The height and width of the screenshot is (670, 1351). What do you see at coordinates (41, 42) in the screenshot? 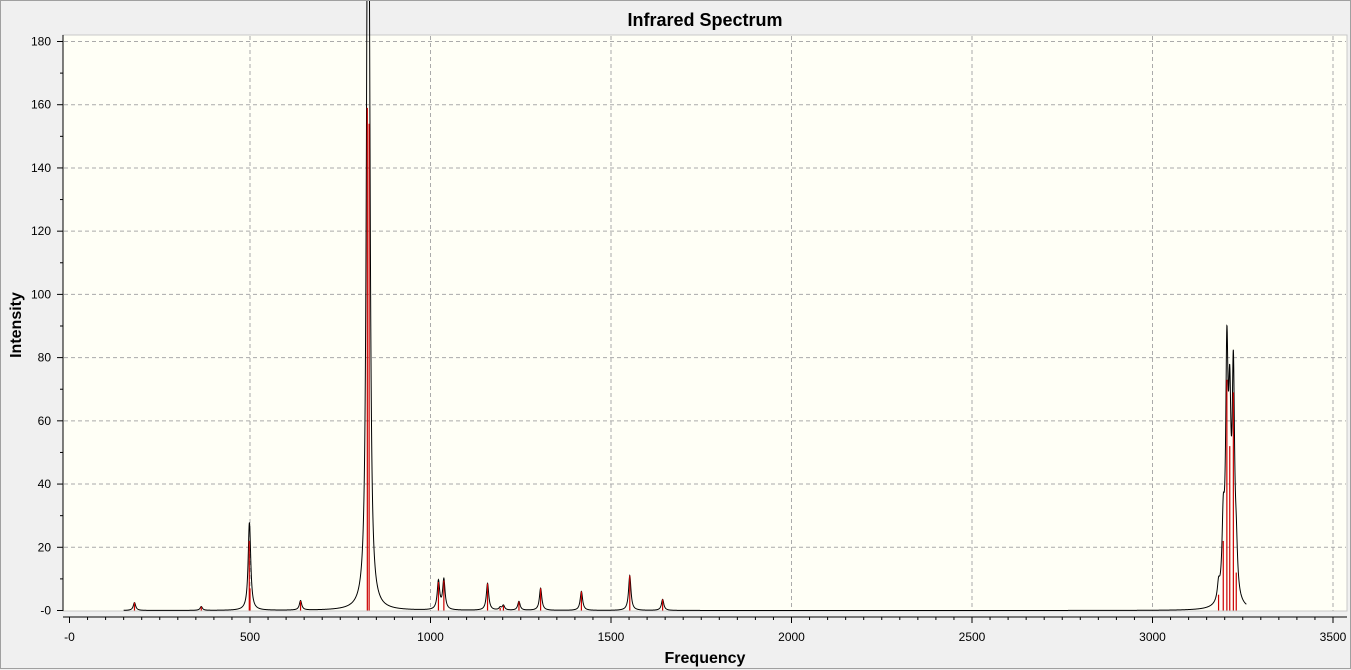
I see `y-tick-label: 180` at bounding box center [41, 42].